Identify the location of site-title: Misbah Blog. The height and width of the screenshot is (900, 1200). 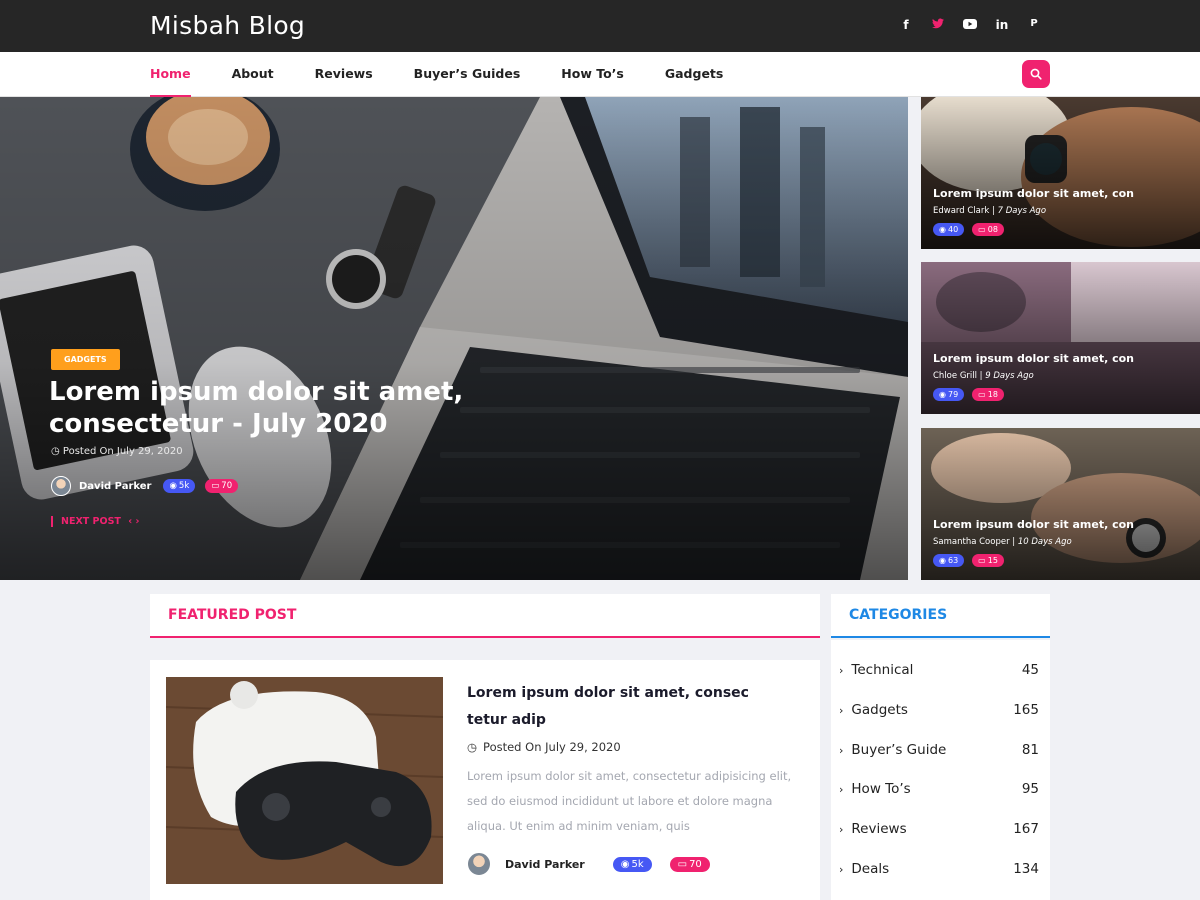
(227, 25).